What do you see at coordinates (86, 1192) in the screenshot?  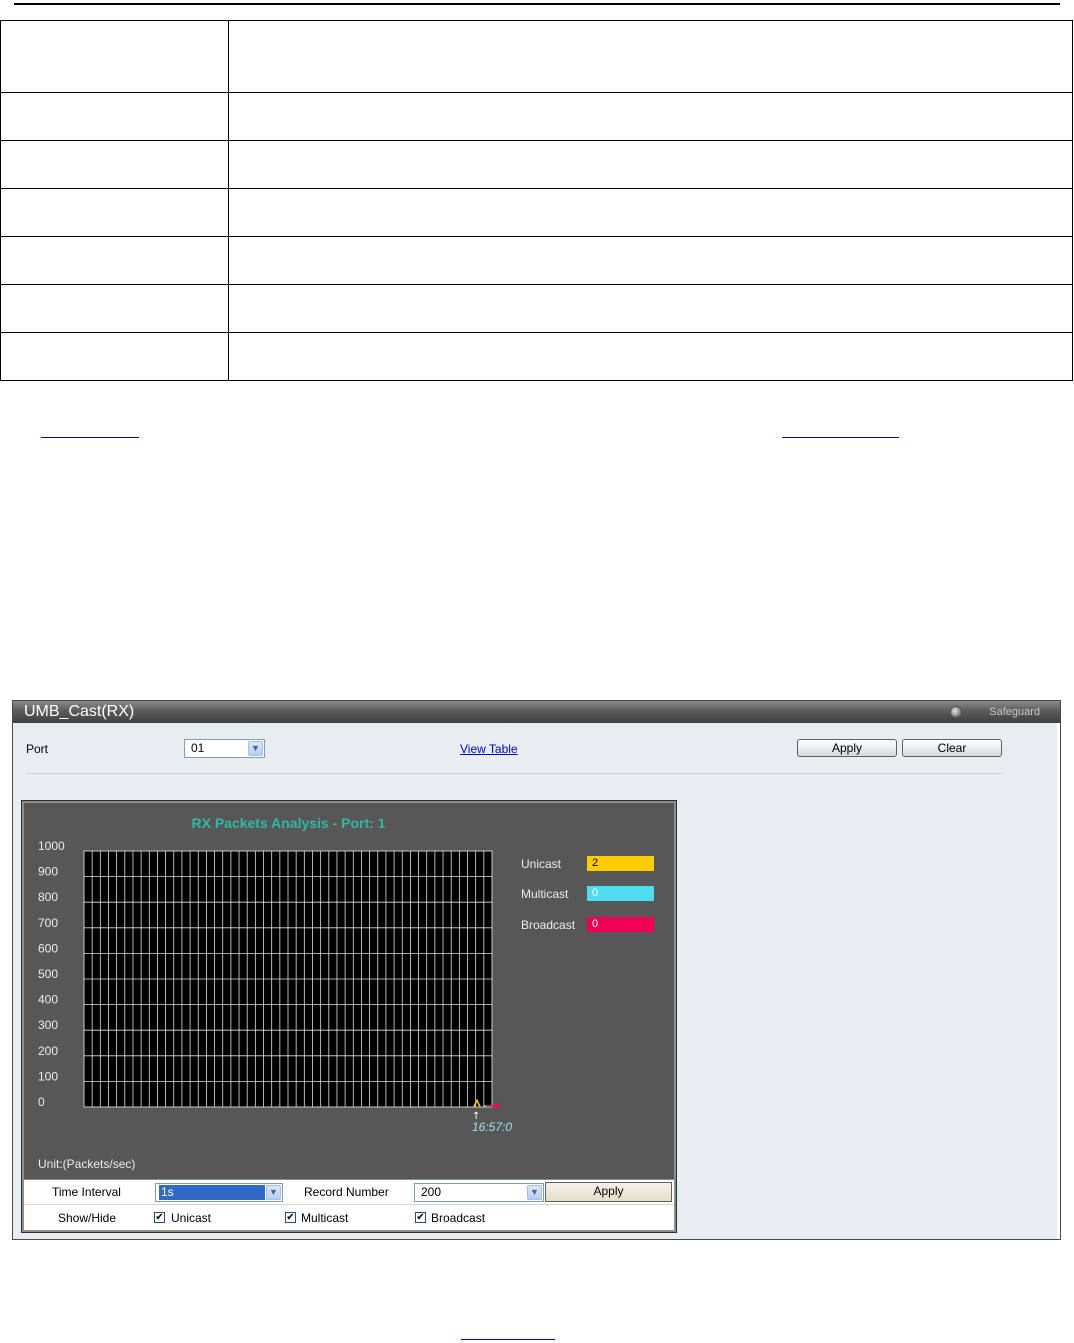 I see `time-interval-label: Time Interval` at bounding box center [86, 1192].